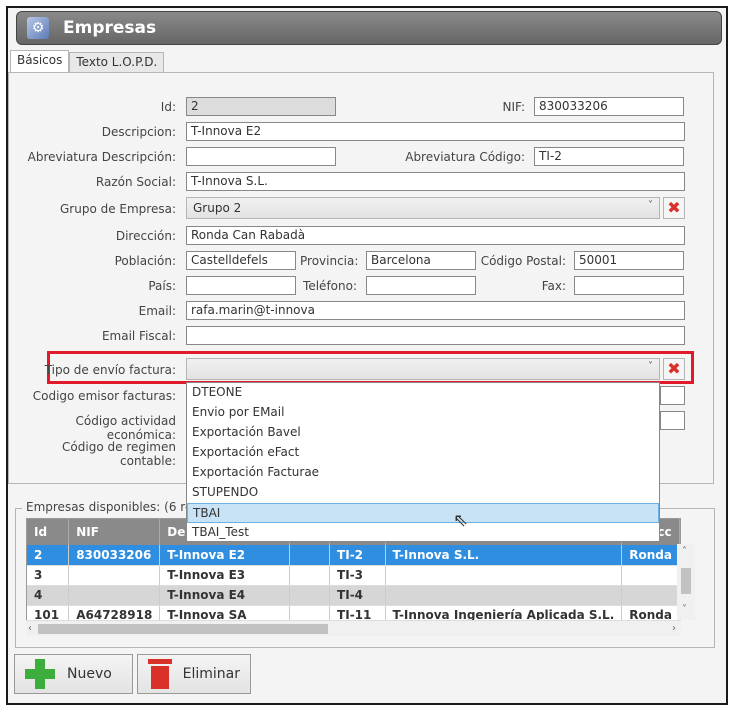 The height and width of the screenshot is (710, 733). I want to click on id-label: Id:, so click(168, 107).